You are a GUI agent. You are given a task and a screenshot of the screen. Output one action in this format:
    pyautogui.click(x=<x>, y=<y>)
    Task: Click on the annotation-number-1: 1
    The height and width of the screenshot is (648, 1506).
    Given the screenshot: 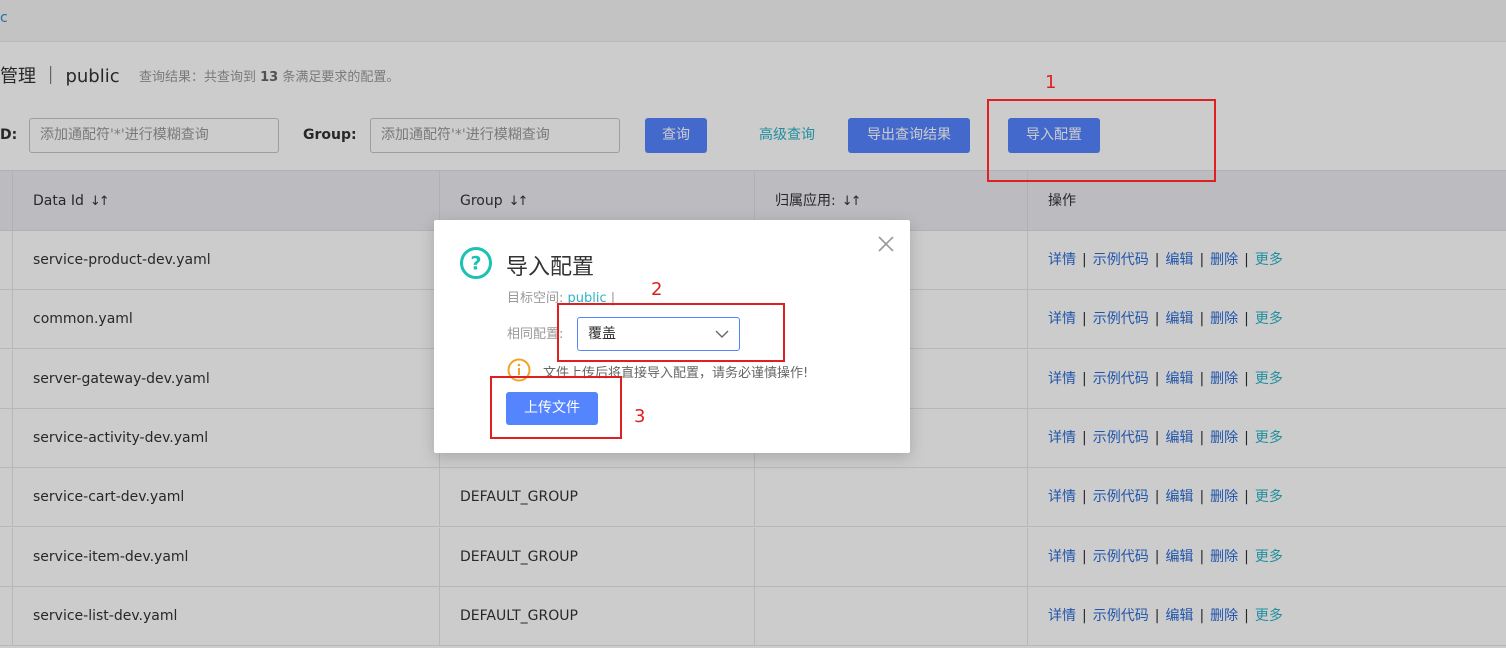 What is the action you would take?
    pyautogui.click(x=1051, y=82)
    